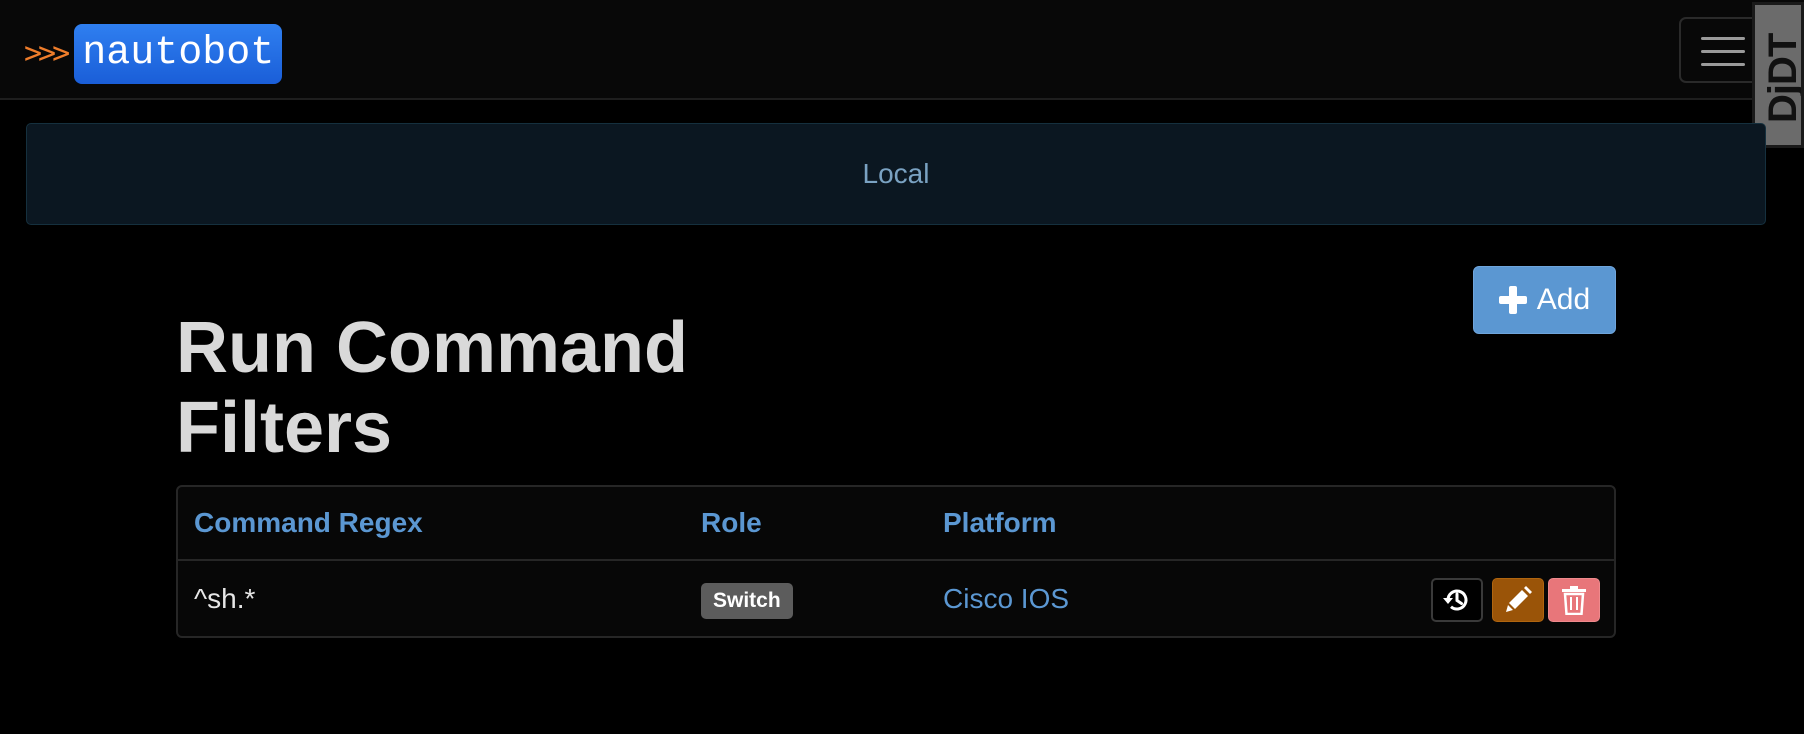  Describe the element at coordinates (1006, 599) in the screenshot. I see `platform-link: Cisco IOS` at that location.